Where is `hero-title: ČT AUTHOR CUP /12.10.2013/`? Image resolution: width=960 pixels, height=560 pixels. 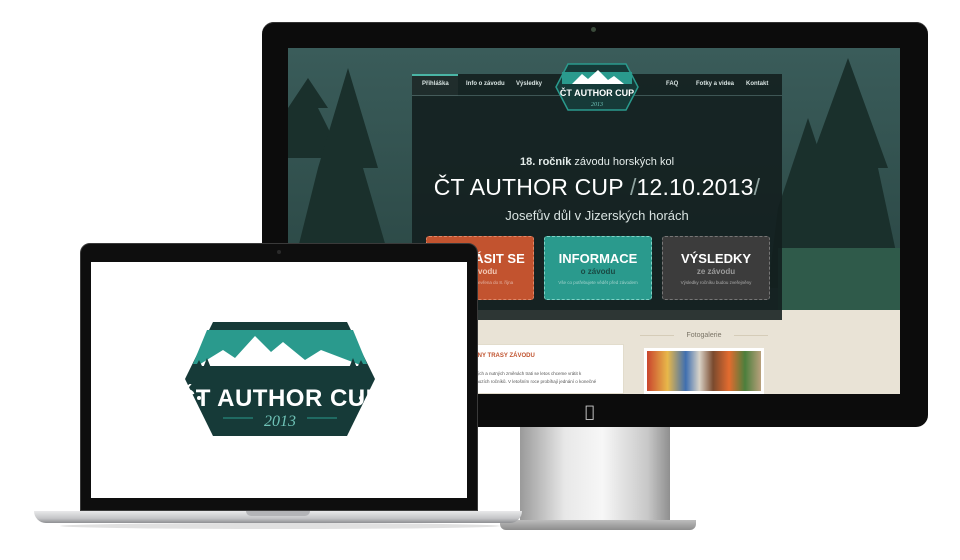
hero-title: ČT AUTHOR CUP /12.10.2013/ is located at coordinates (597, 187).